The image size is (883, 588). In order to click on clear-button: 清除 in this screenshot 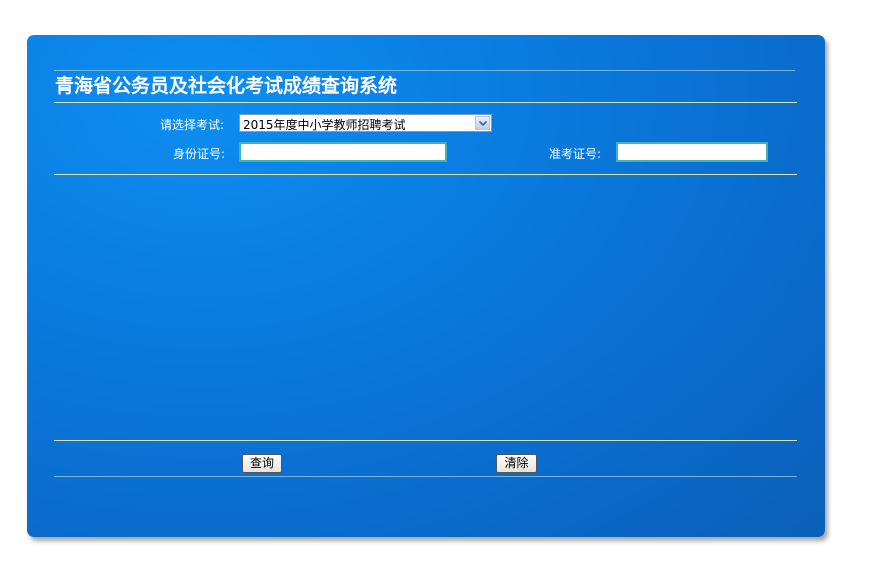, I will do `click(516, 463)`.